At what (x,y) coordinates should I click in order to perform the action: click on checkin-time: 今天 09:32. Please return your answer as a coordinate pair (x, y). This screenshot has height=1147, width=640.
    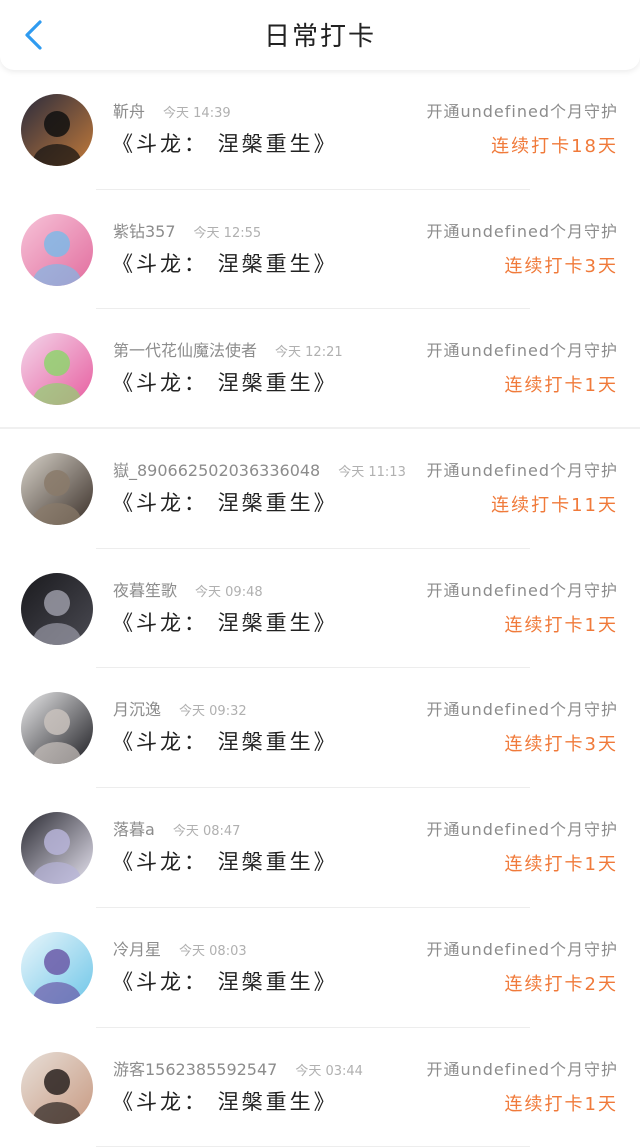
    Looking at the image, I should click on (213, 711).